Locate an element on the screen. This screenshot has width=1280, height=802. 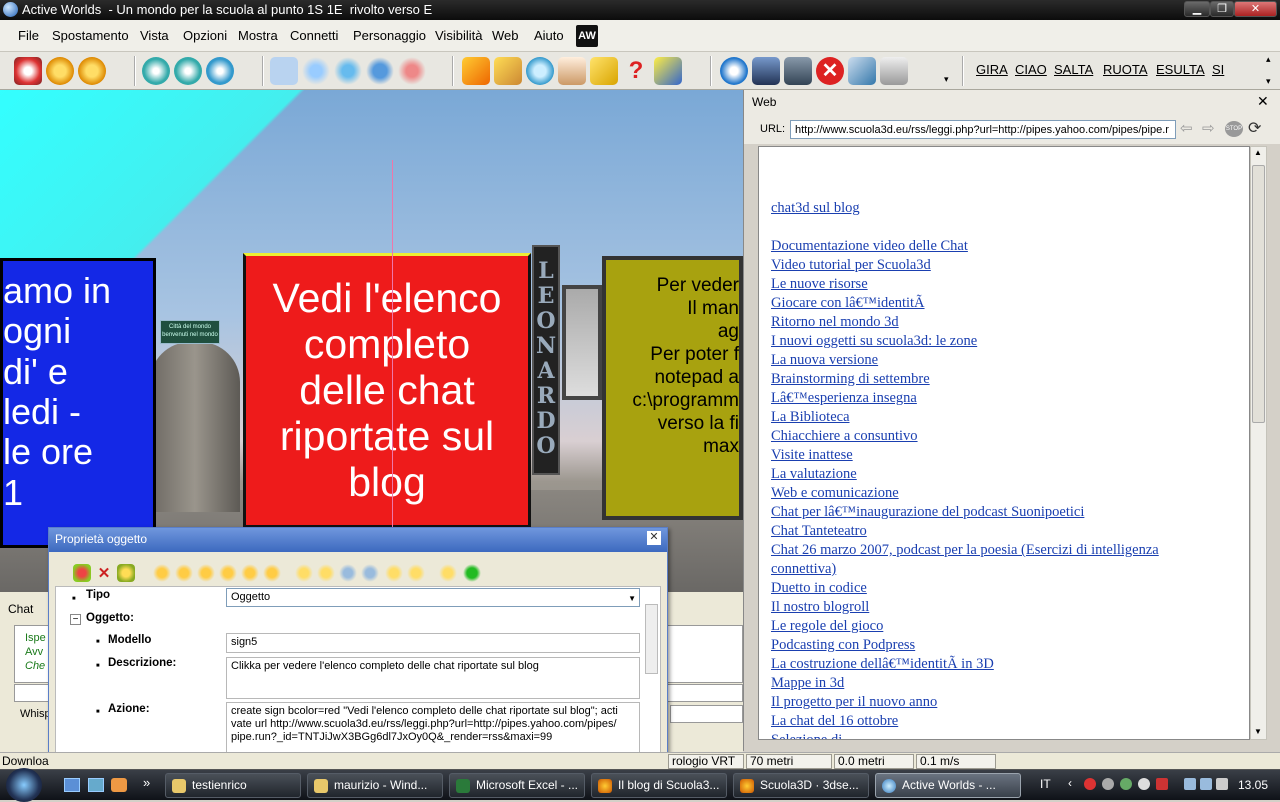
start-button is located at coordinates (24, 785).